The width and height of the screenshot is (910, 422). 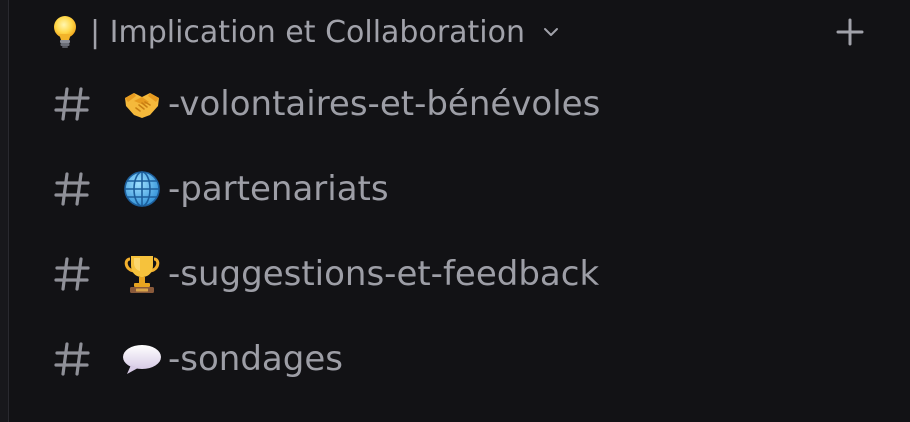 I want to click on sidebar-edge, so click(x=4, y=211).